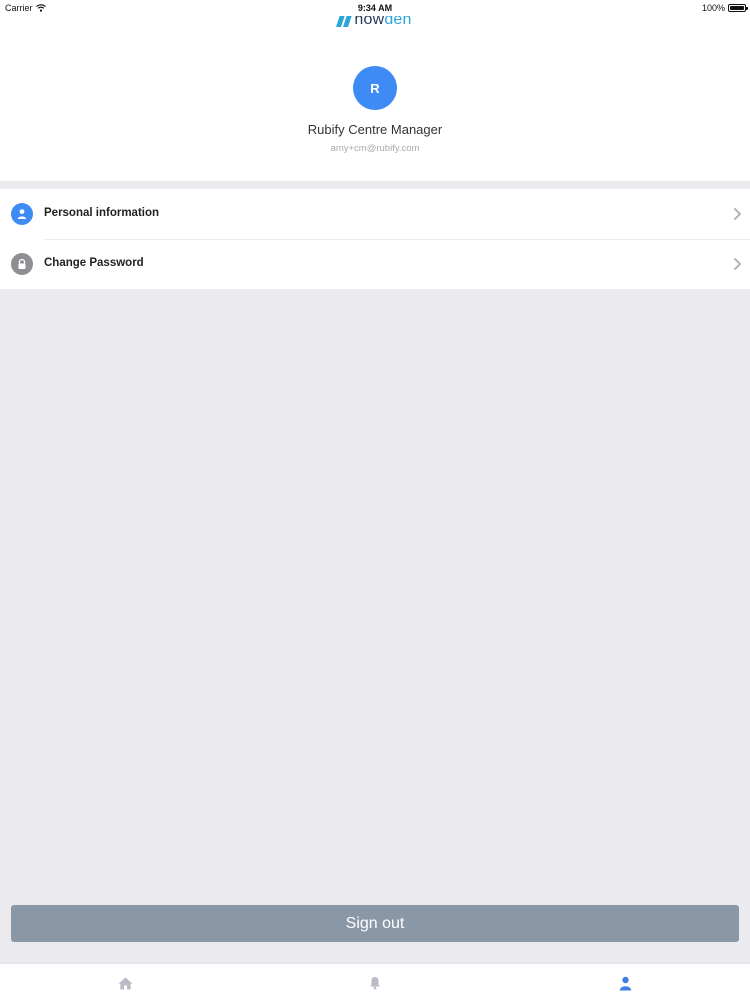 The height and width of the screenshot is (1000, 750). I want to click on user-name: Rubify Centre Manager, so click(375, 129).